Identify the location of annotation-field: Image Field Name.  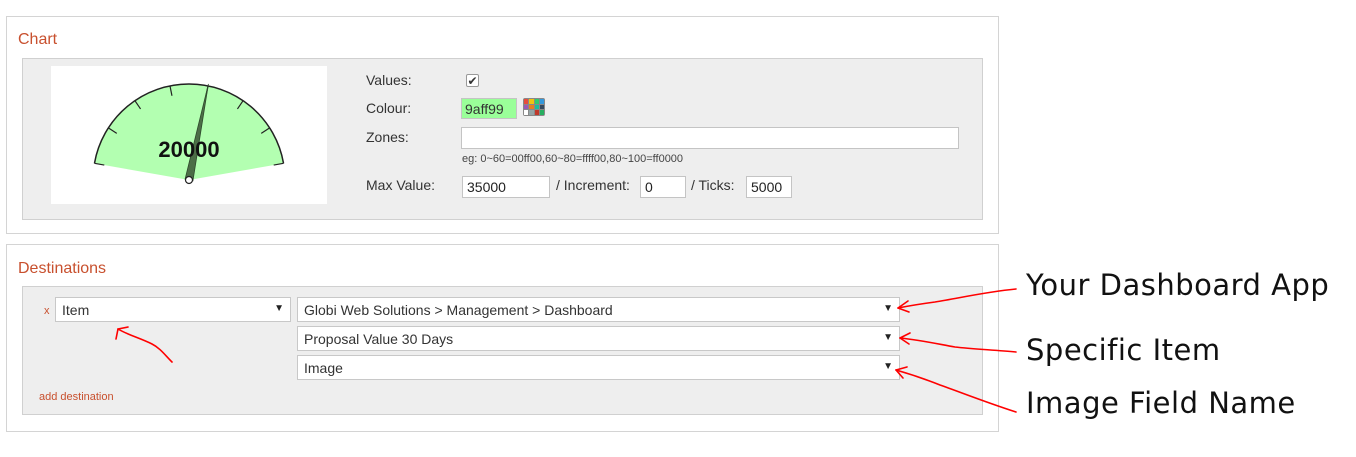
(1161, 403).